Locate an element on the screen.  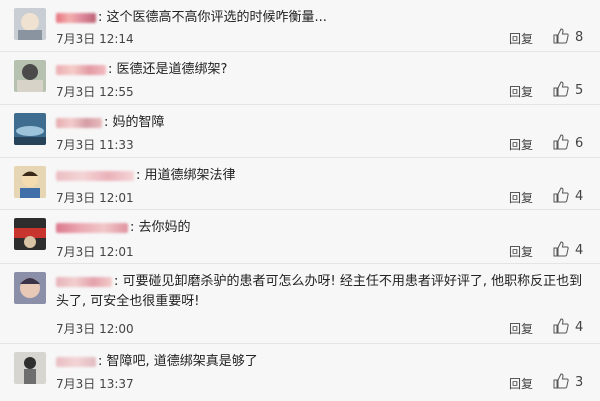
comment-timestamp: 7月3日 13:37 is located at coordinates (95, 384).